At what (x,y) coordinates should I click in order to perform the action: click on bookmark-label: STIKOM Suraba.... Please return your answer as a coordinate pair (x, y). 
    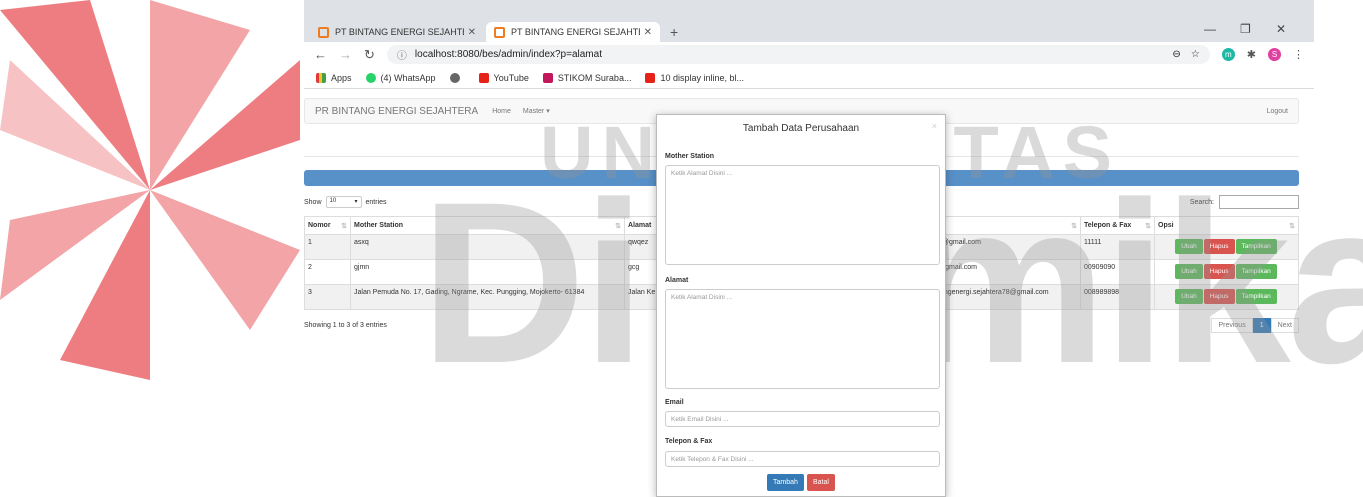
    Looking at the image, I should click on (594, 77).